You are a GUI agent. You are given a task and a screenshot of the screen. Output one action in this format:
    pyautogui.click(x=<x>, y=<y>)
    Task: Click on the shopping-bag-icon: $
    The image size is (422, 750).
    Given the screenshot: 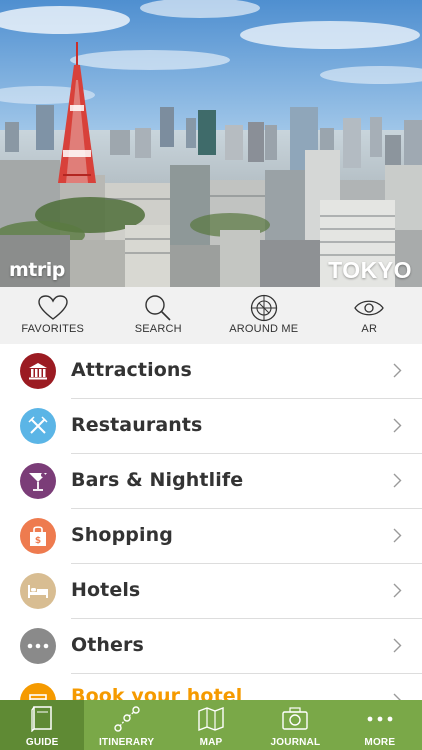 What is the action you would take?
    pyautogui.click(x=38, y=536)
    